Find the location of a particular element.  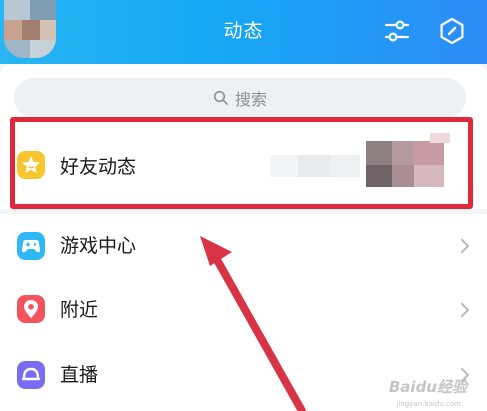

search-placeholder: 搜索 is located at coordinates (250, 99).